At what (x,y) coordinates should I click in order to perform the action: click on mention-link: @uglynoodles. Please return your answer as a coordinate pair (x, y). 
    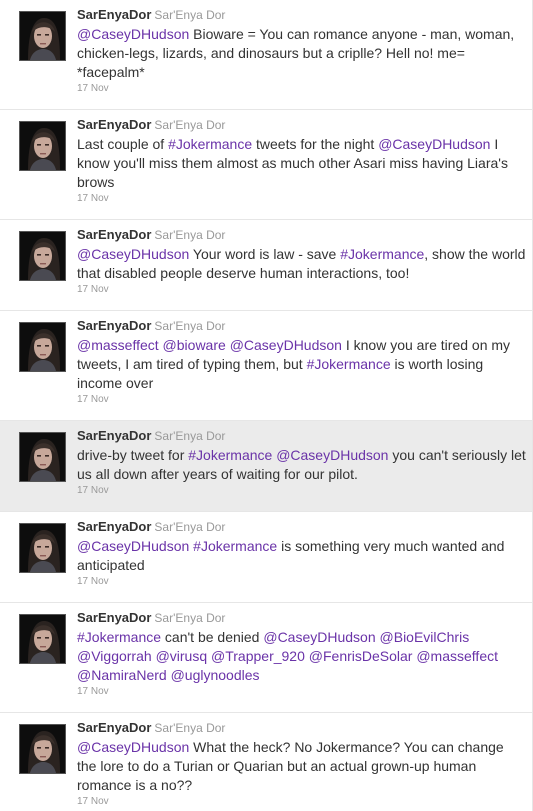
    Looking at the image, I should click on (215, 675).